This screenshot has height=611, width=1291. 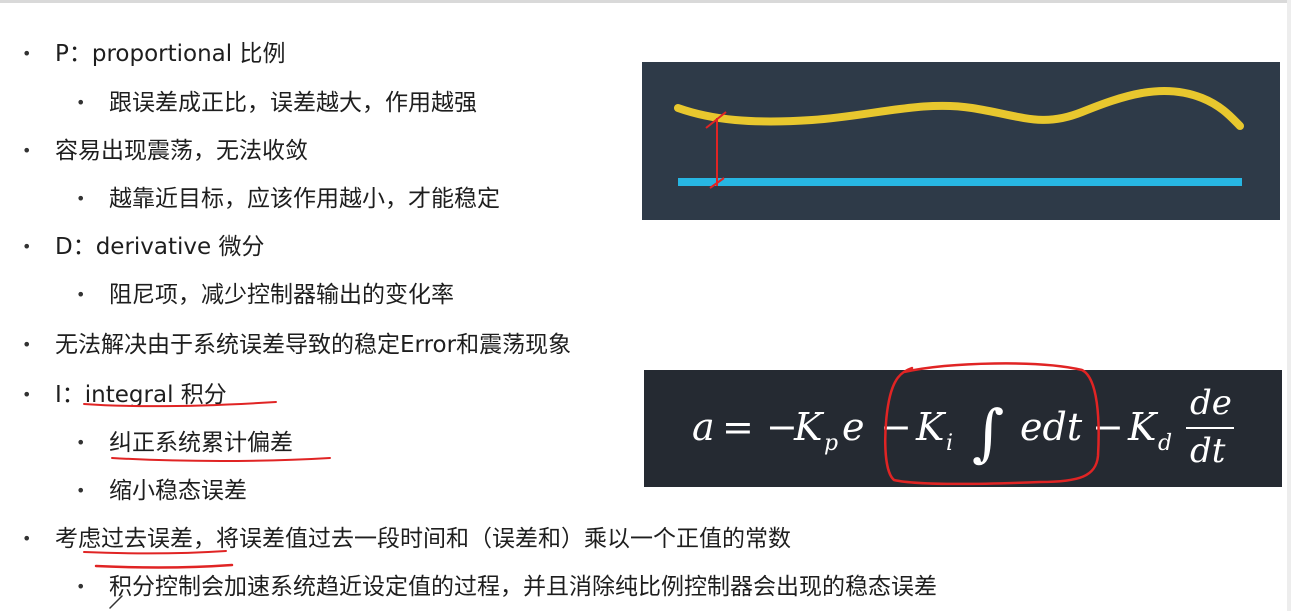 I want to click on bullet-d-derivative: • D：derivative 微分, so click(x=143, y=247).